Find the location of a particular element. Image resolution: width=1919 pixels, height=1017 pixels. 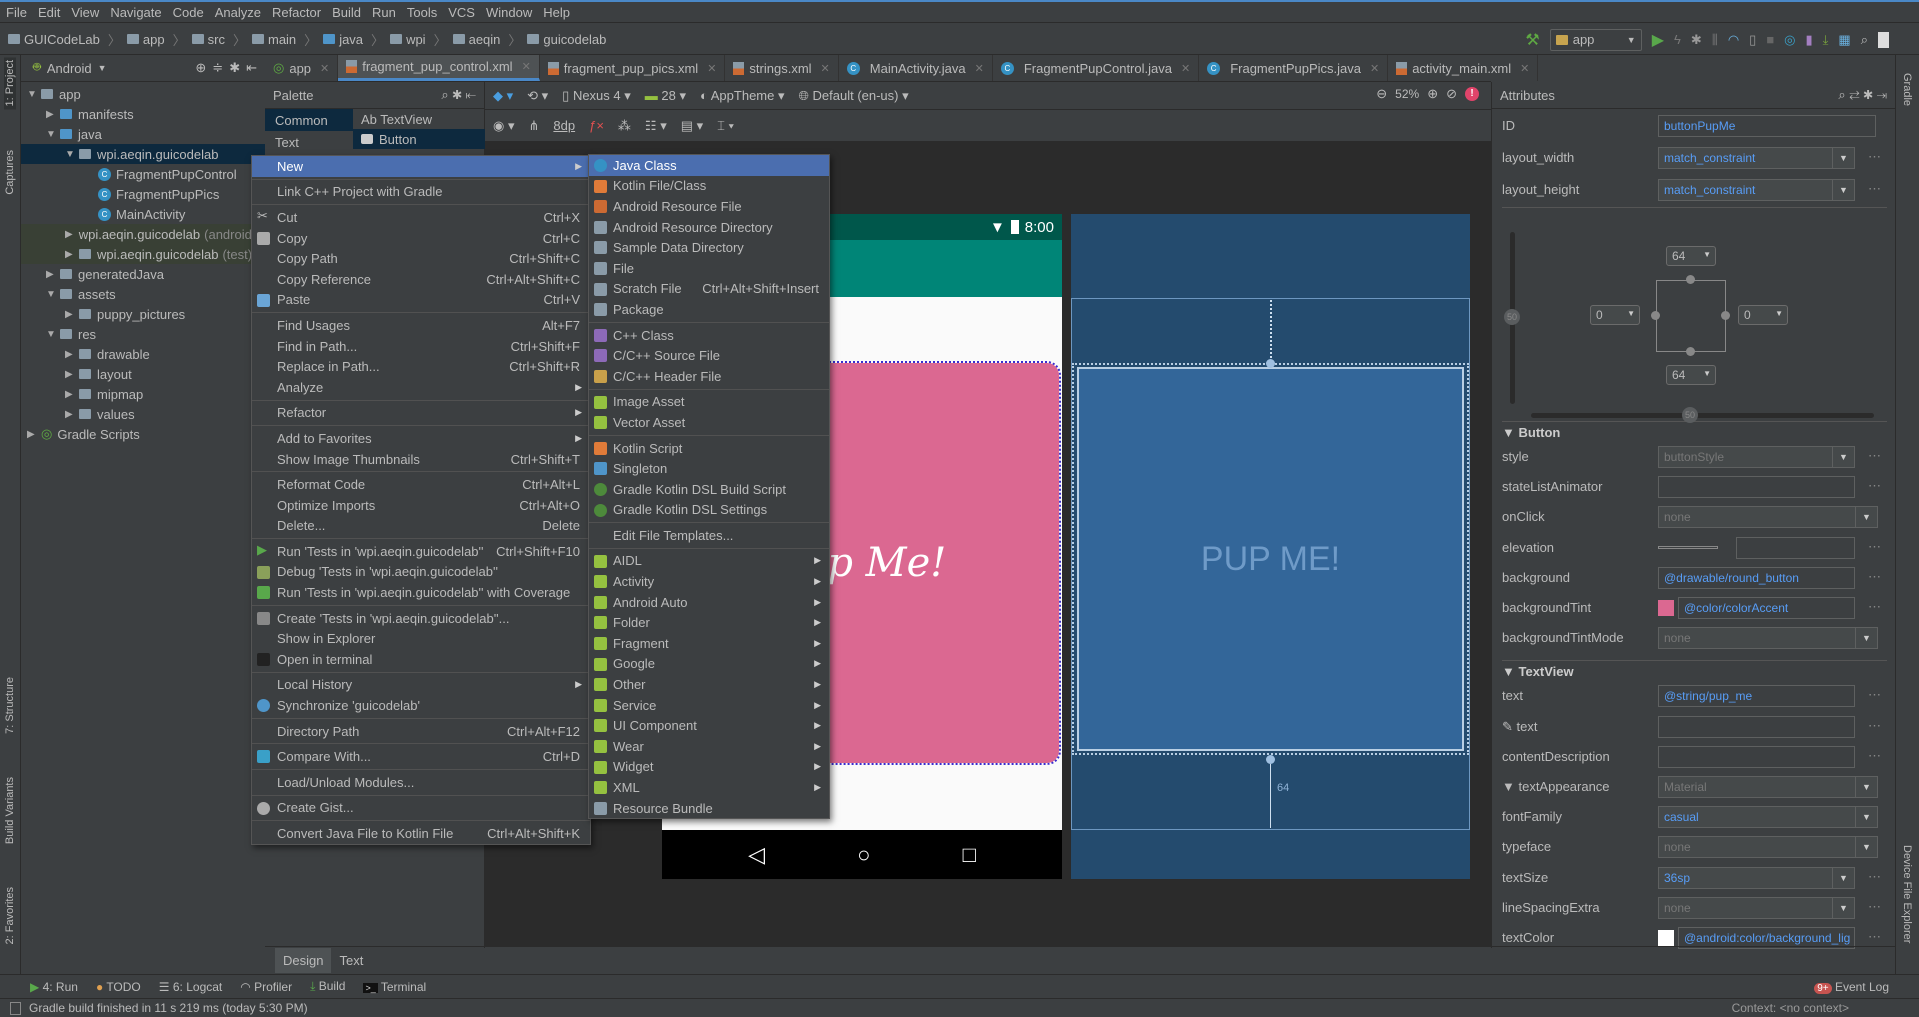

attribute-value-select: Material ▼ is located at coordinates (1768, 787).